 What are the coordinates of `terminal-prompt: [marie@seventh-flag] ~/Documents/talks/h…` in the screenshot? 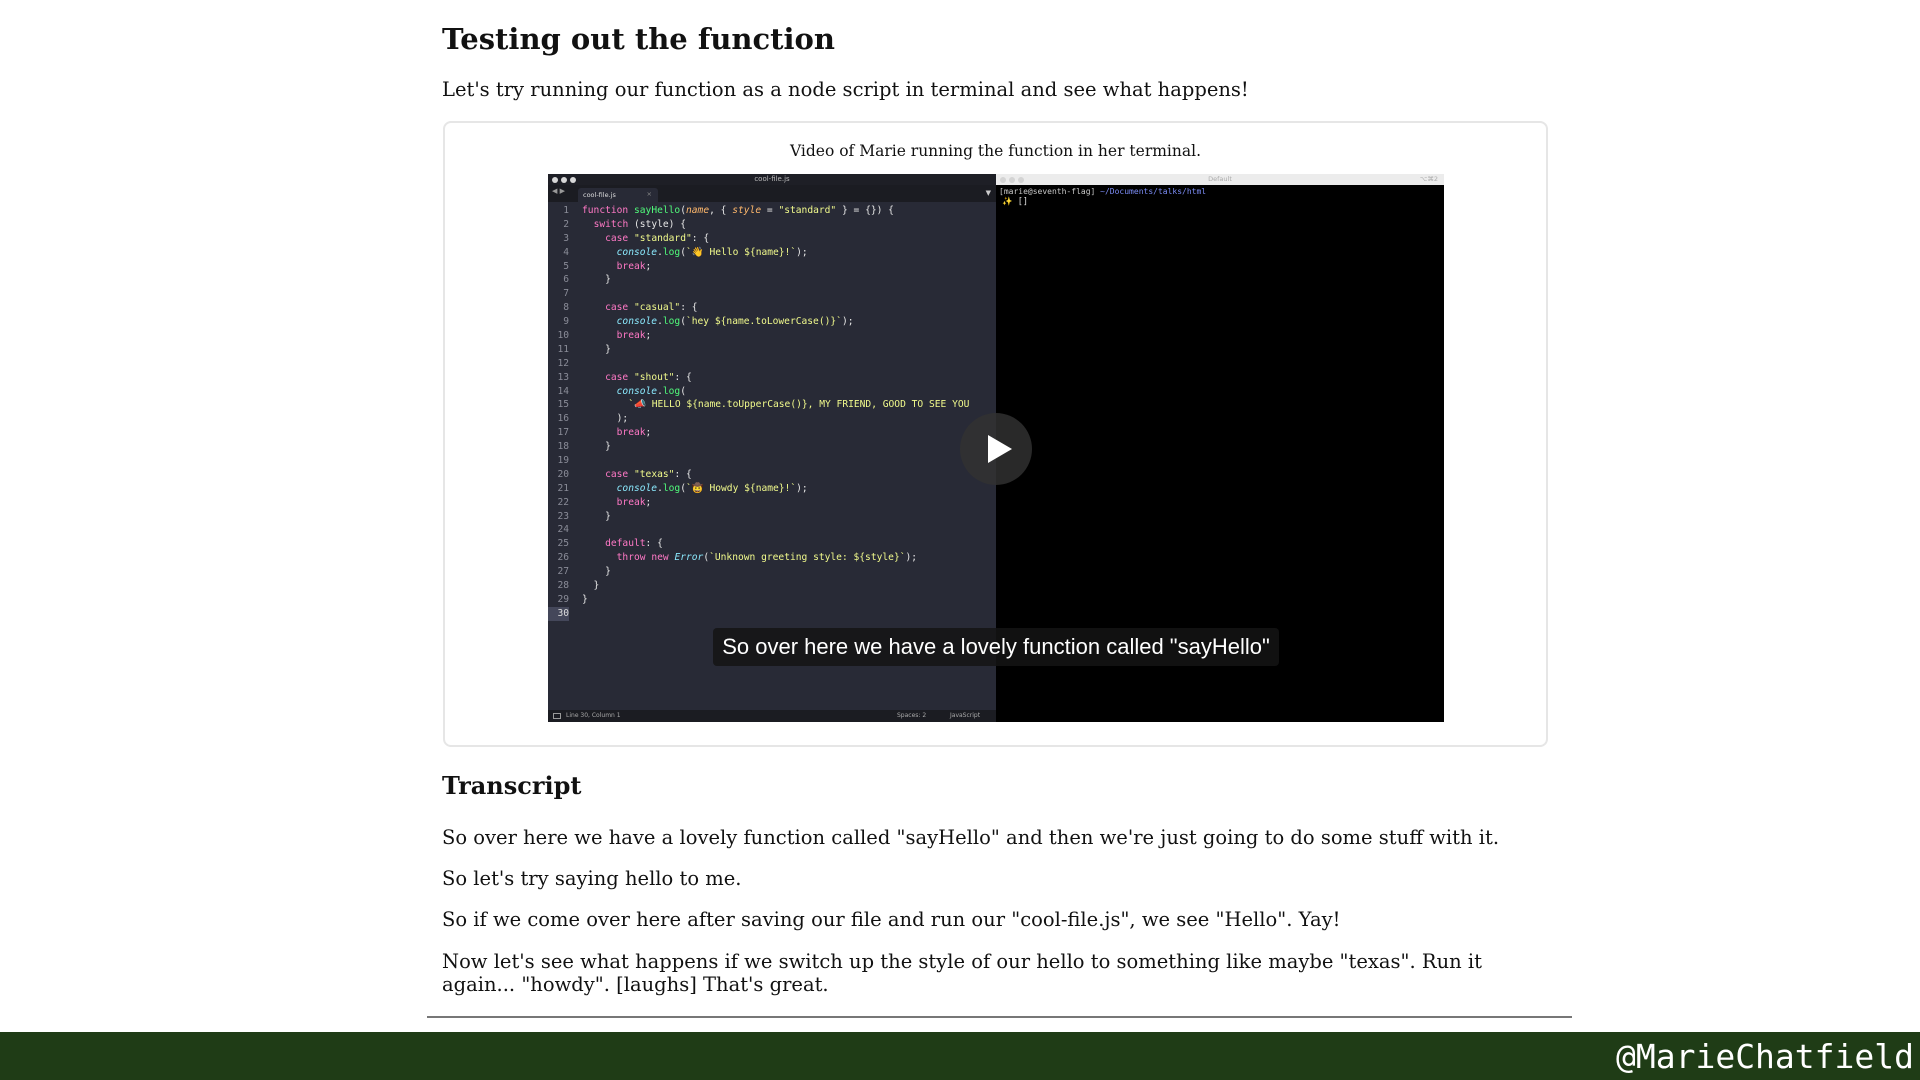 It's located at (1102, 191).